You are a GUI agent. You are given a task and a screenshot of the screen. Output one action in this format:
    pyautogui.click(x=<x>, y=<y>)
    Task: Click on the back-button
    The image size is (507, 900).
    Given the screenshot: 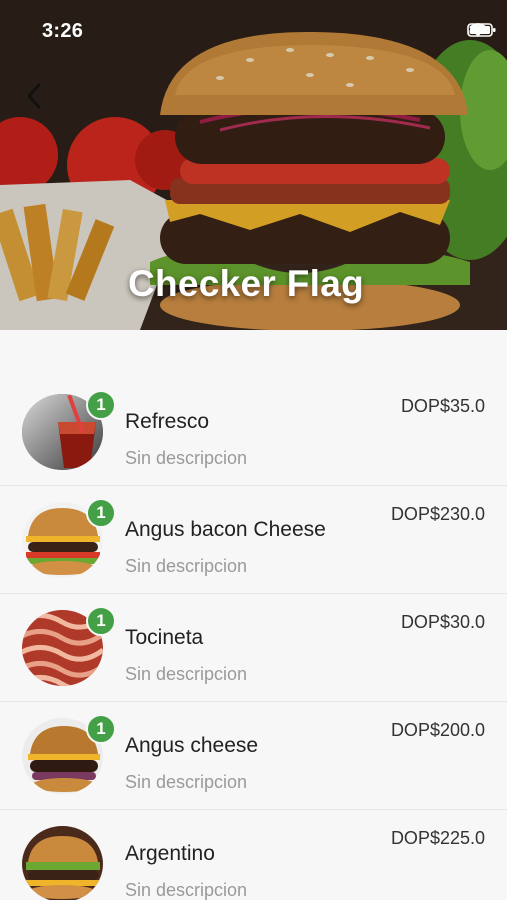 What is the action you would take?
    pyautogui.click(x=40, y=98)
    